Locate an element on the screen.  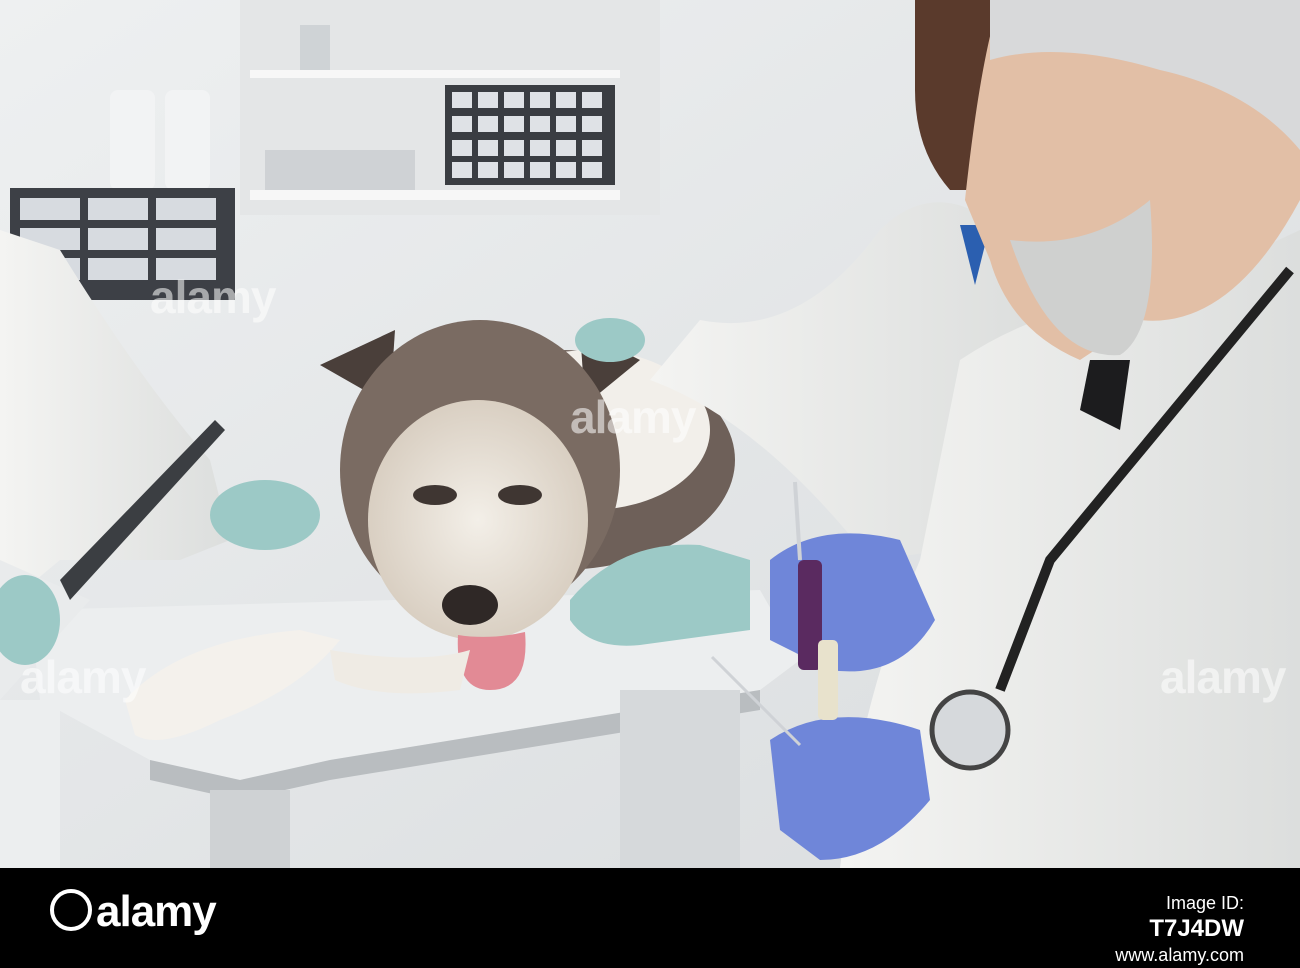
image-id-value: T7J4DW is located at coordinates (1196, 928).